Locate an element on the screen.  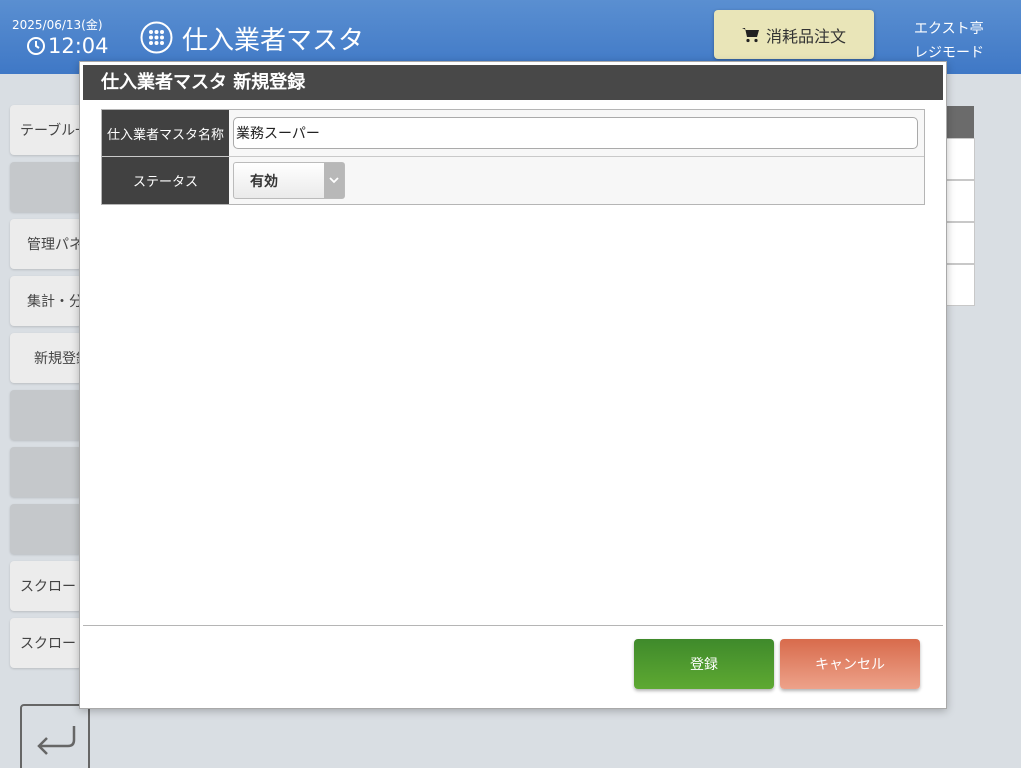
back-button is located at coordinates (55, 736).